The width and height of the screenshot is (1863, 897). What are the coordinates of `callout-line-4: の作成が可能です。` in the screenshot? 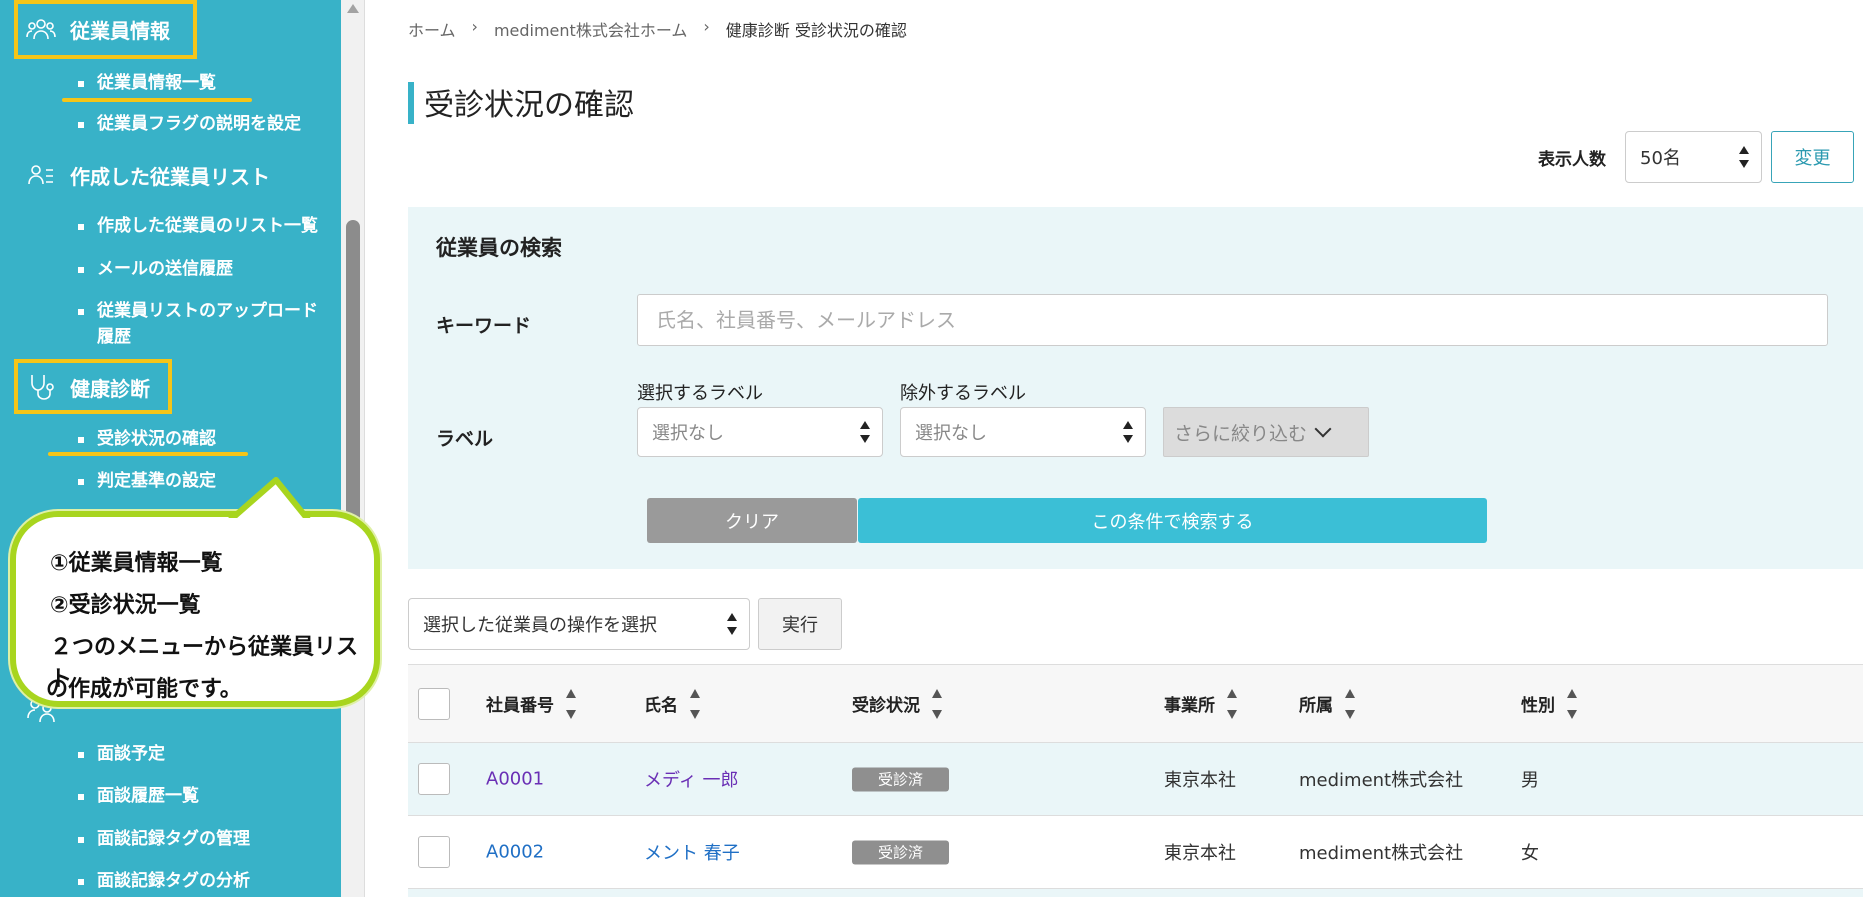 It's located at (144, 689).